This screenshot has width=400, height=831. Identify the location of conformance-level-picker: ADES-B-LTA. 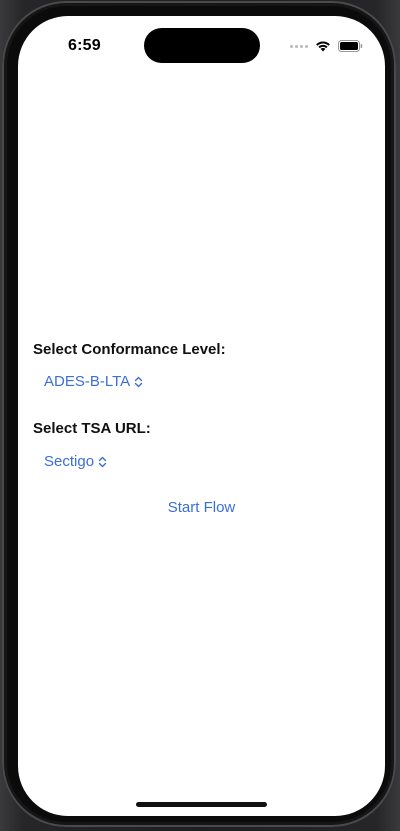
(93, 381).